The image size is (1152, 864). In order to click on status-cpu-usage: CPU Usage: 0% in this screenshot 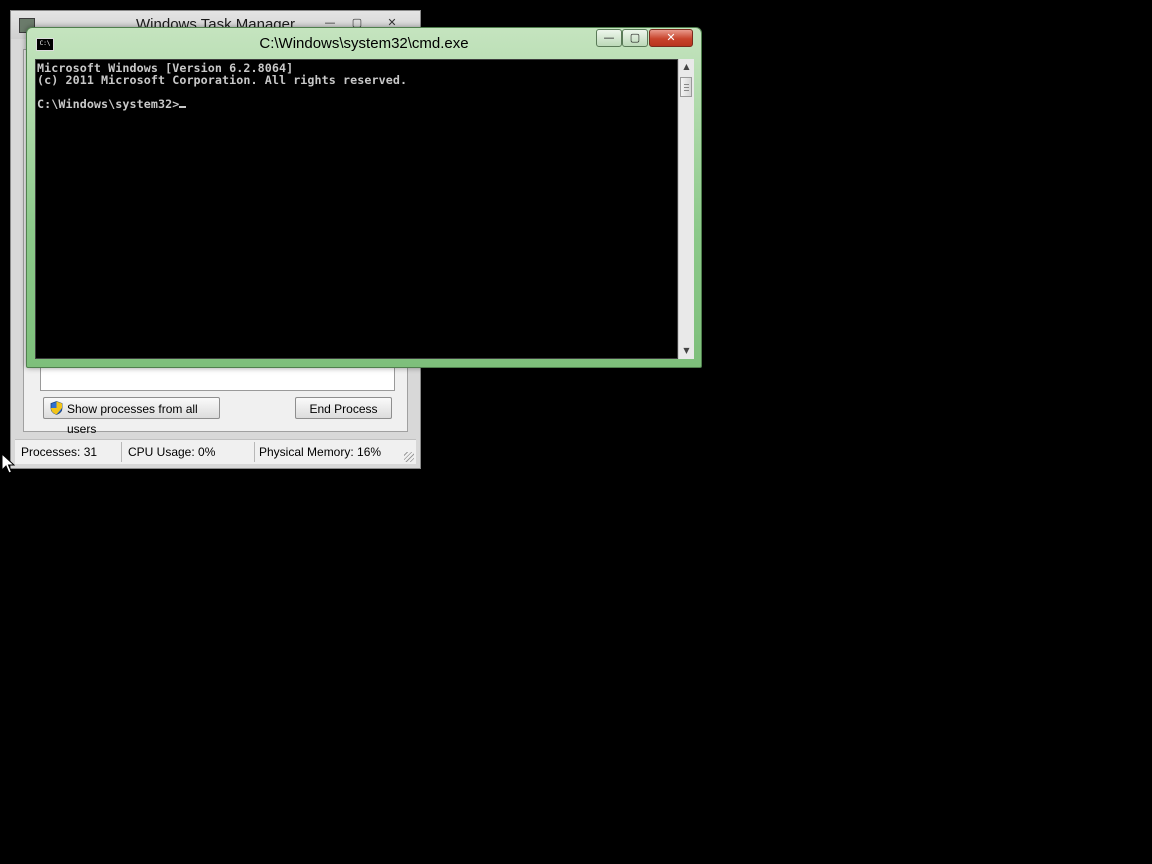, I will do `click(172, 452)`.